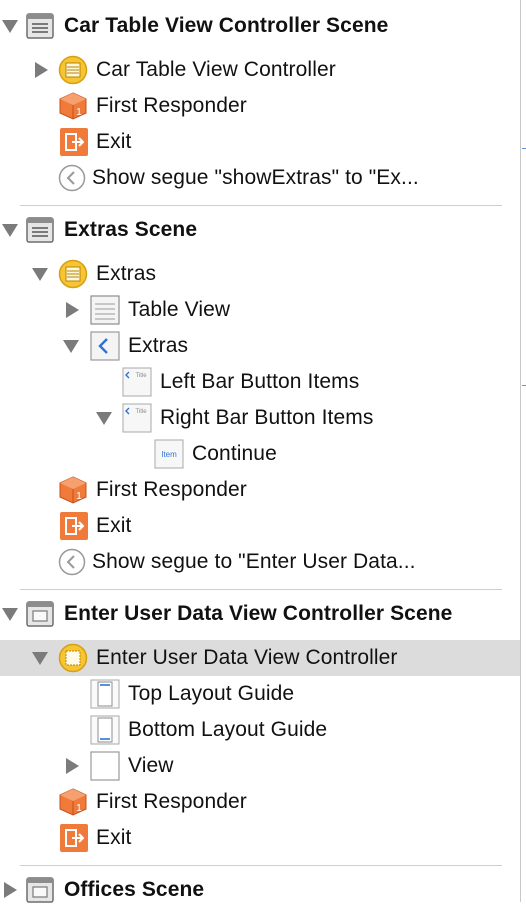  I want to click on outline-item-continue: Item Continue, so click(260, 454).